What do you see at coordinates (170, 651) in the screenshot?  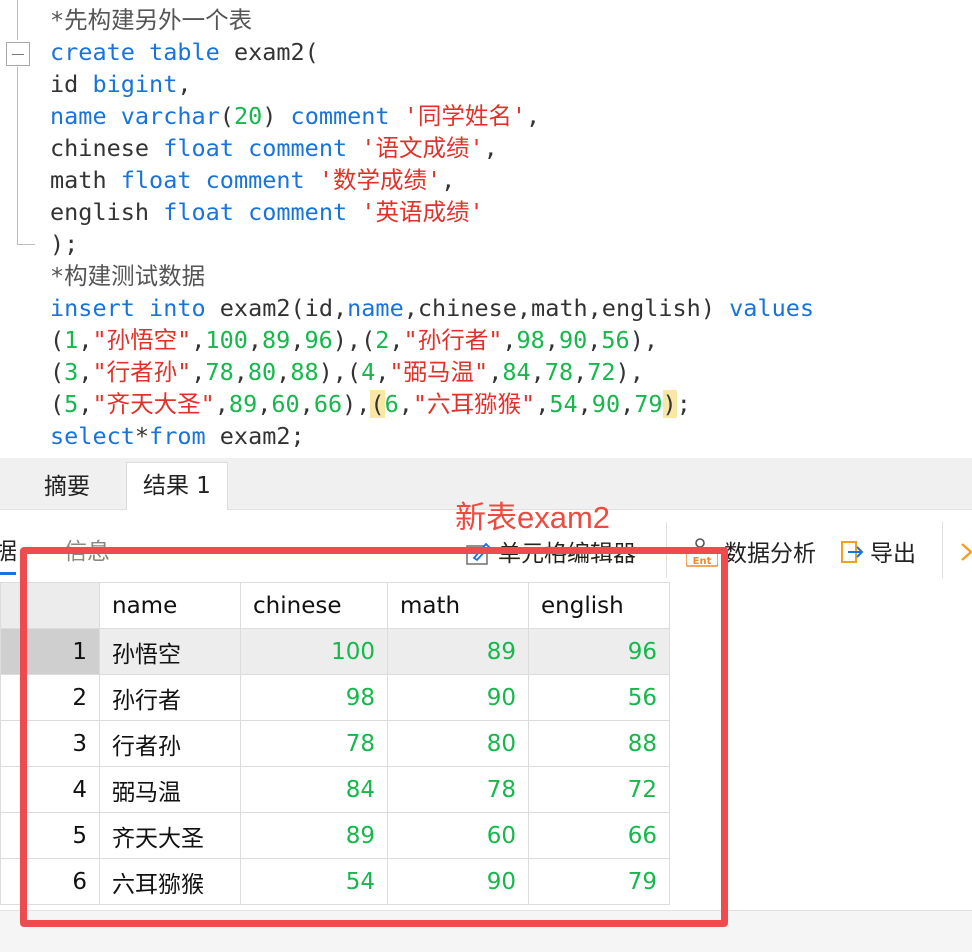 I see `cell-name: 孙悟空` at bounding box center [170, 651].